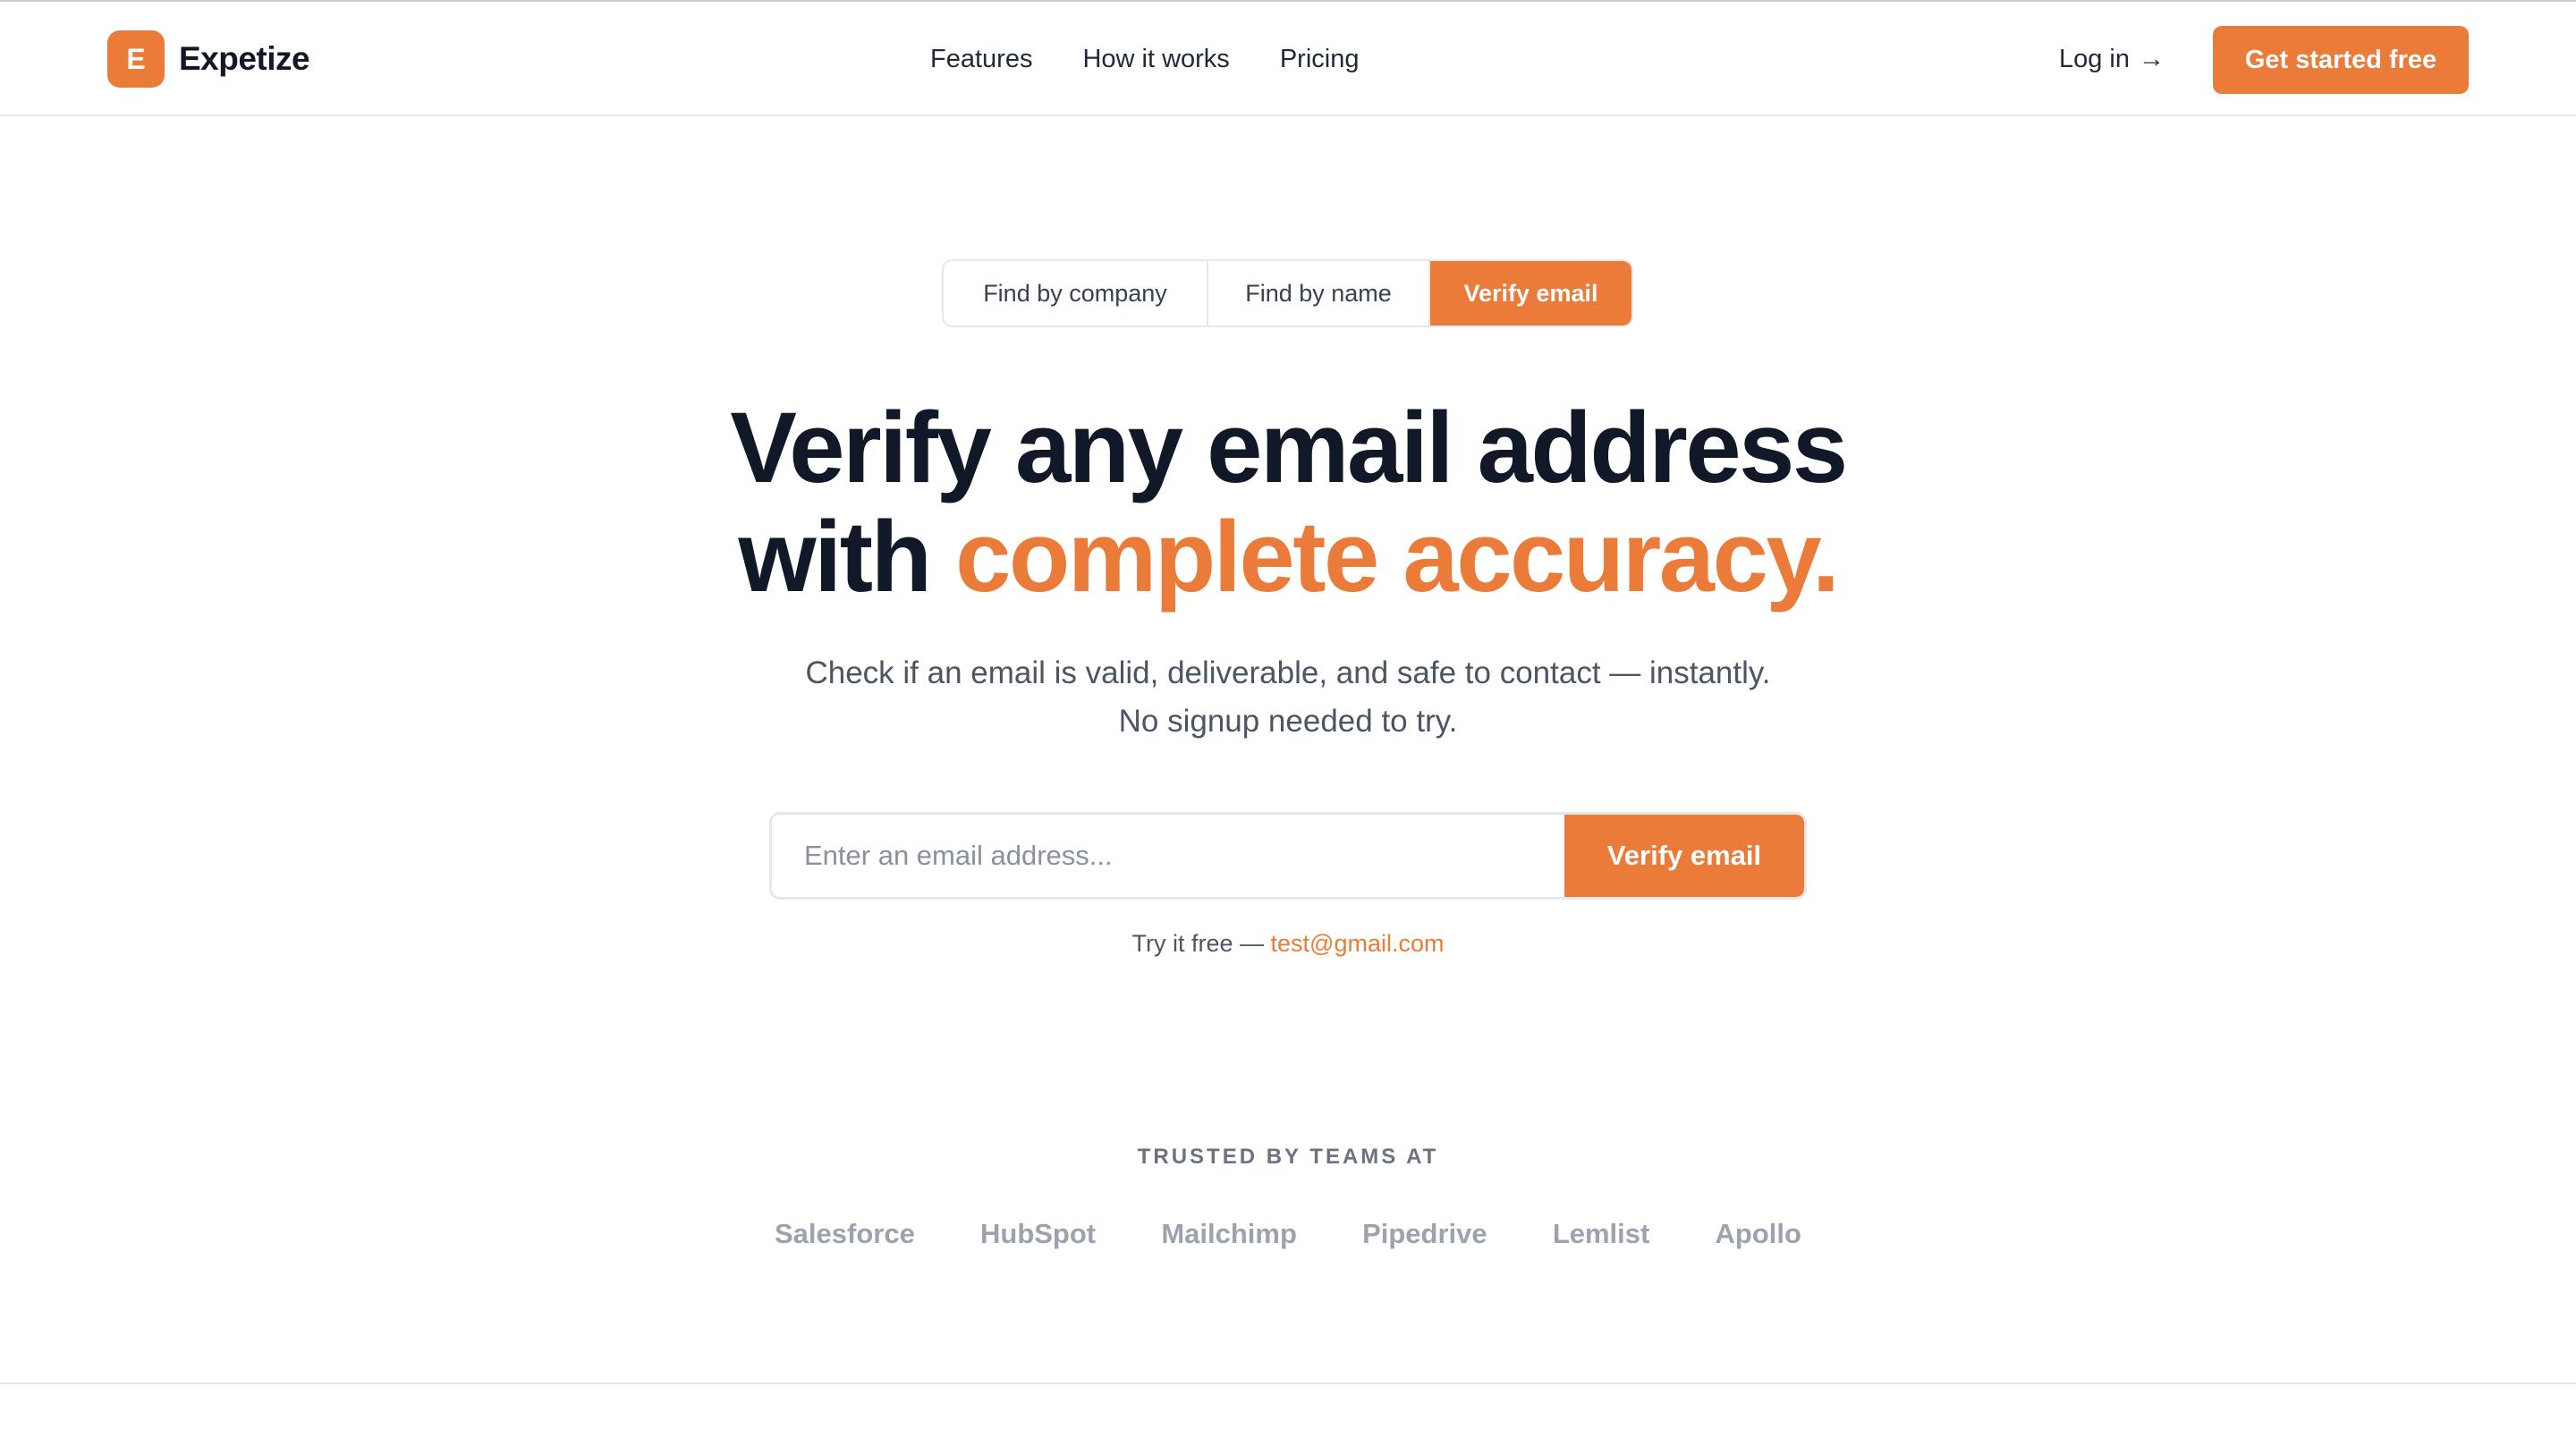  What do you see at coordinates (1155, 59) in the screenshot?
I see `nav-link-how-it-works: How it works` at bounding box center [1155, 59].